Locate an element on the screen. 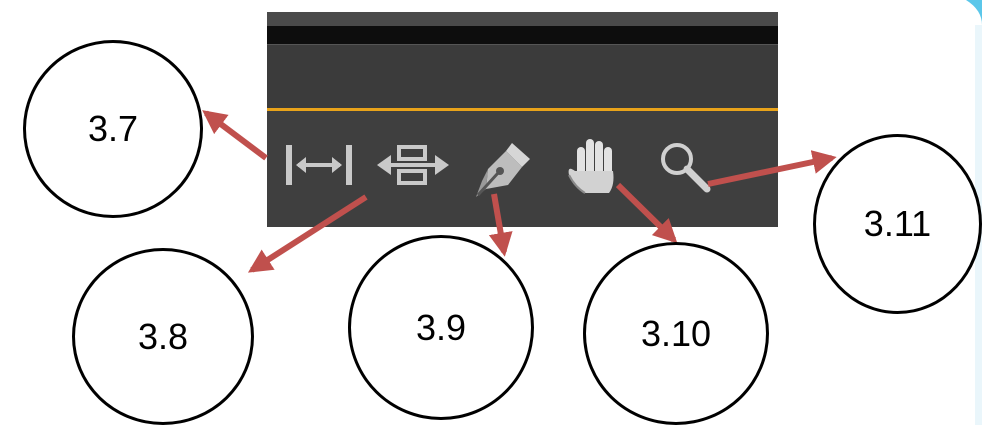 The image size is (982, 425). callout-3-10: 3.10 is located at coordinates (676, 333).